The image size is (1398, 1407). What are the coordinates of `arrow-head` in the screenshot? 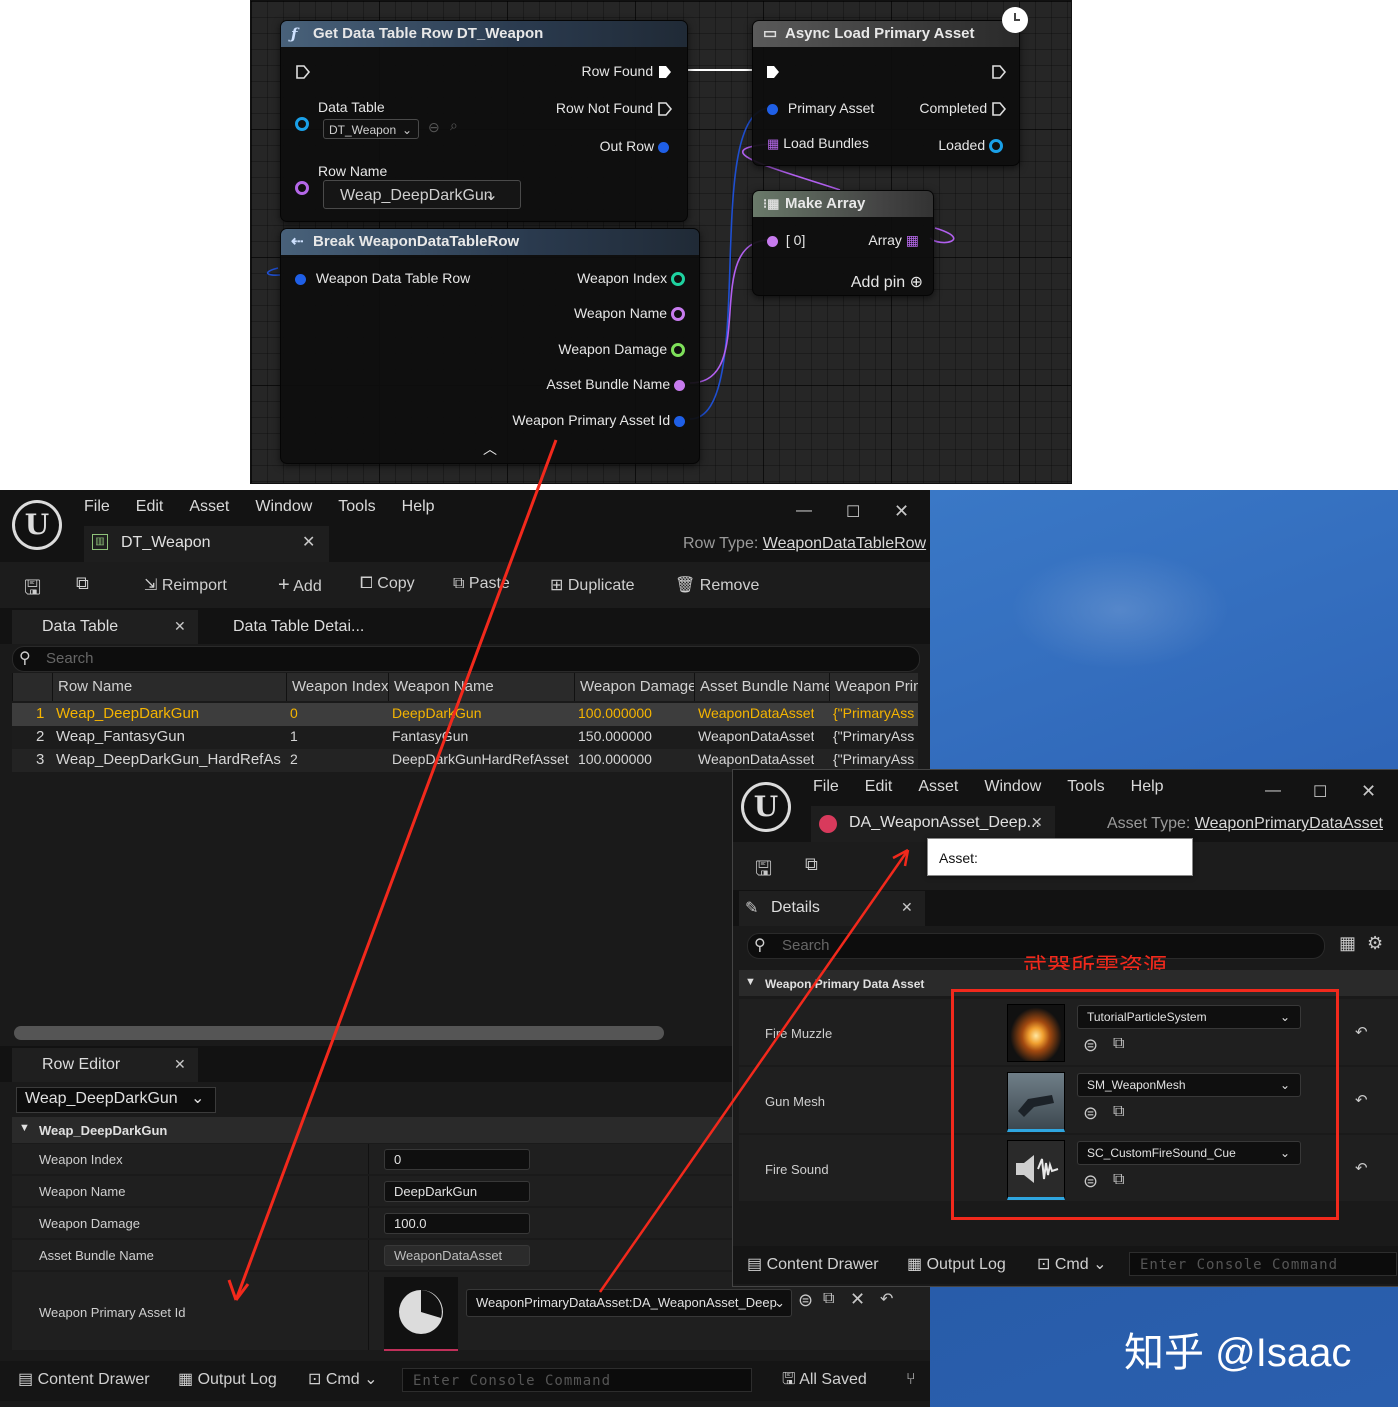 It's located at (901, 857).